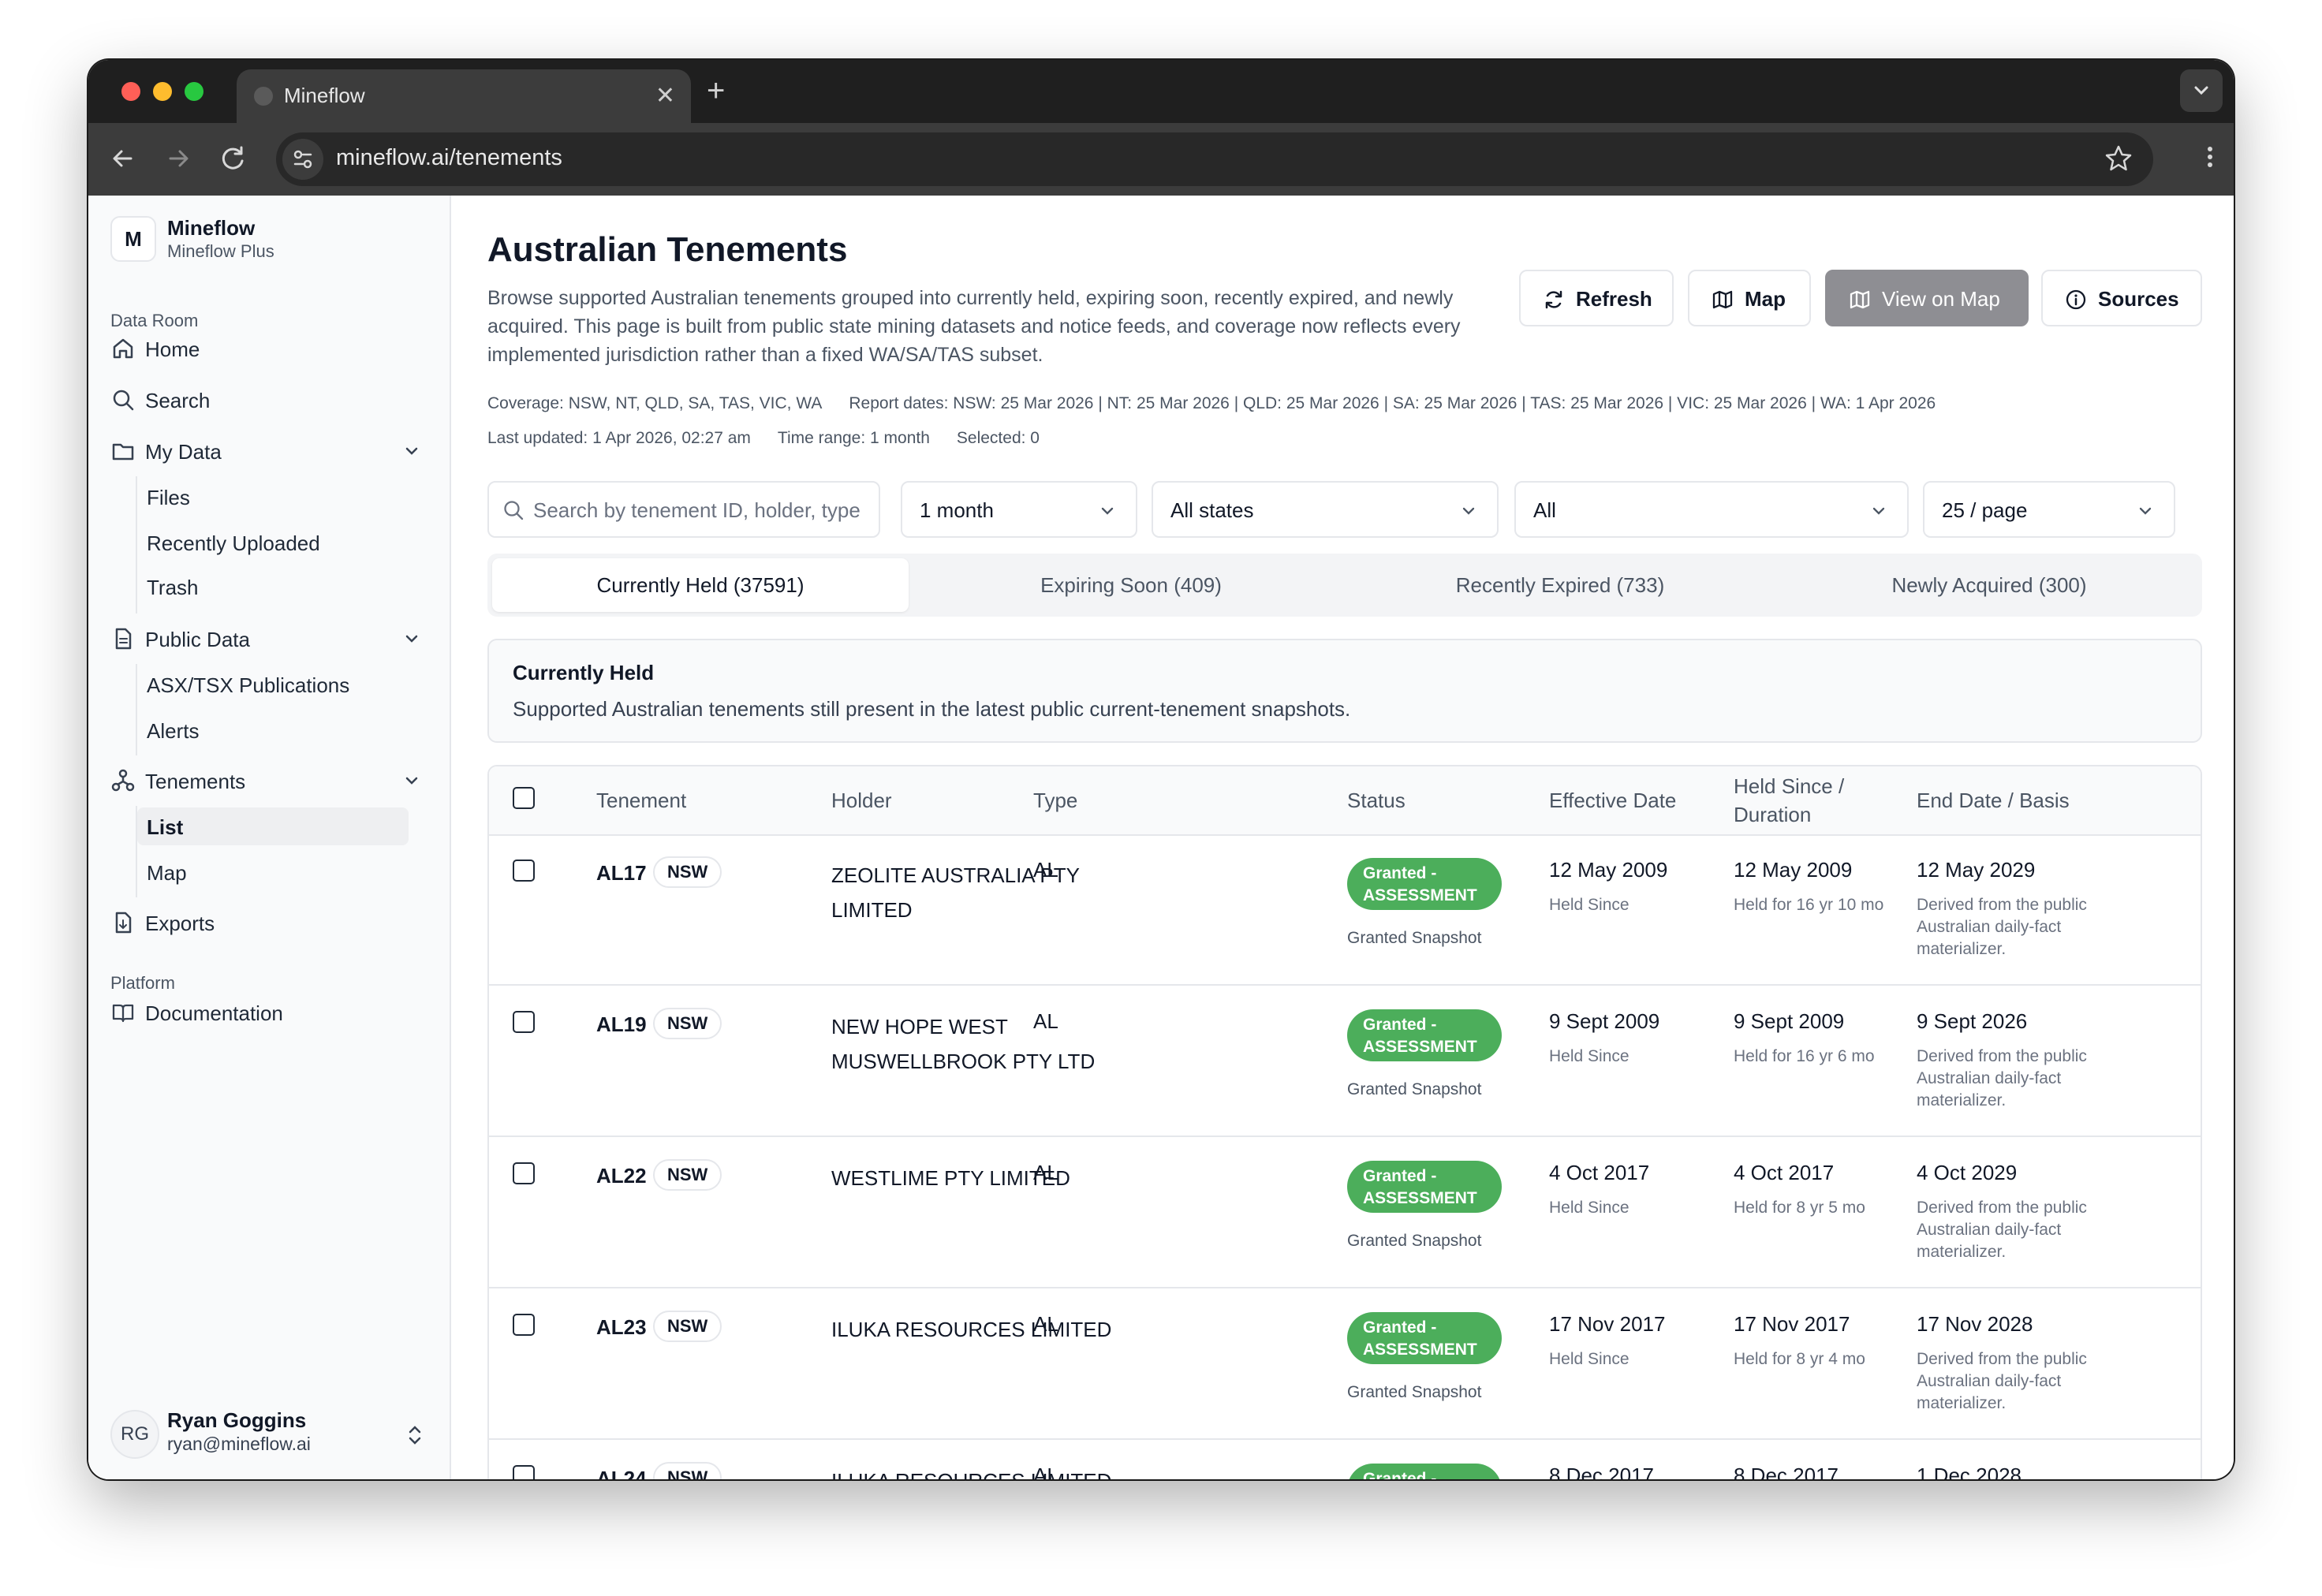  I want to click on user-name: Ryan Goggins, so click(236, 1420).